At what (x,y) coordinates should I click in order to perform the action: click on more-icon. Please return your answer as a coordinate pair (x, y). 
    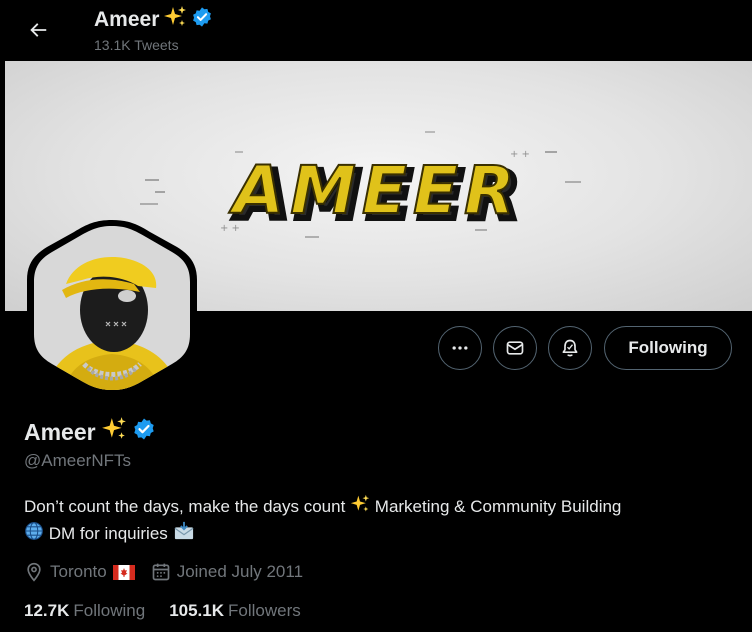
    Looking at the image, I should click on (460, 348).